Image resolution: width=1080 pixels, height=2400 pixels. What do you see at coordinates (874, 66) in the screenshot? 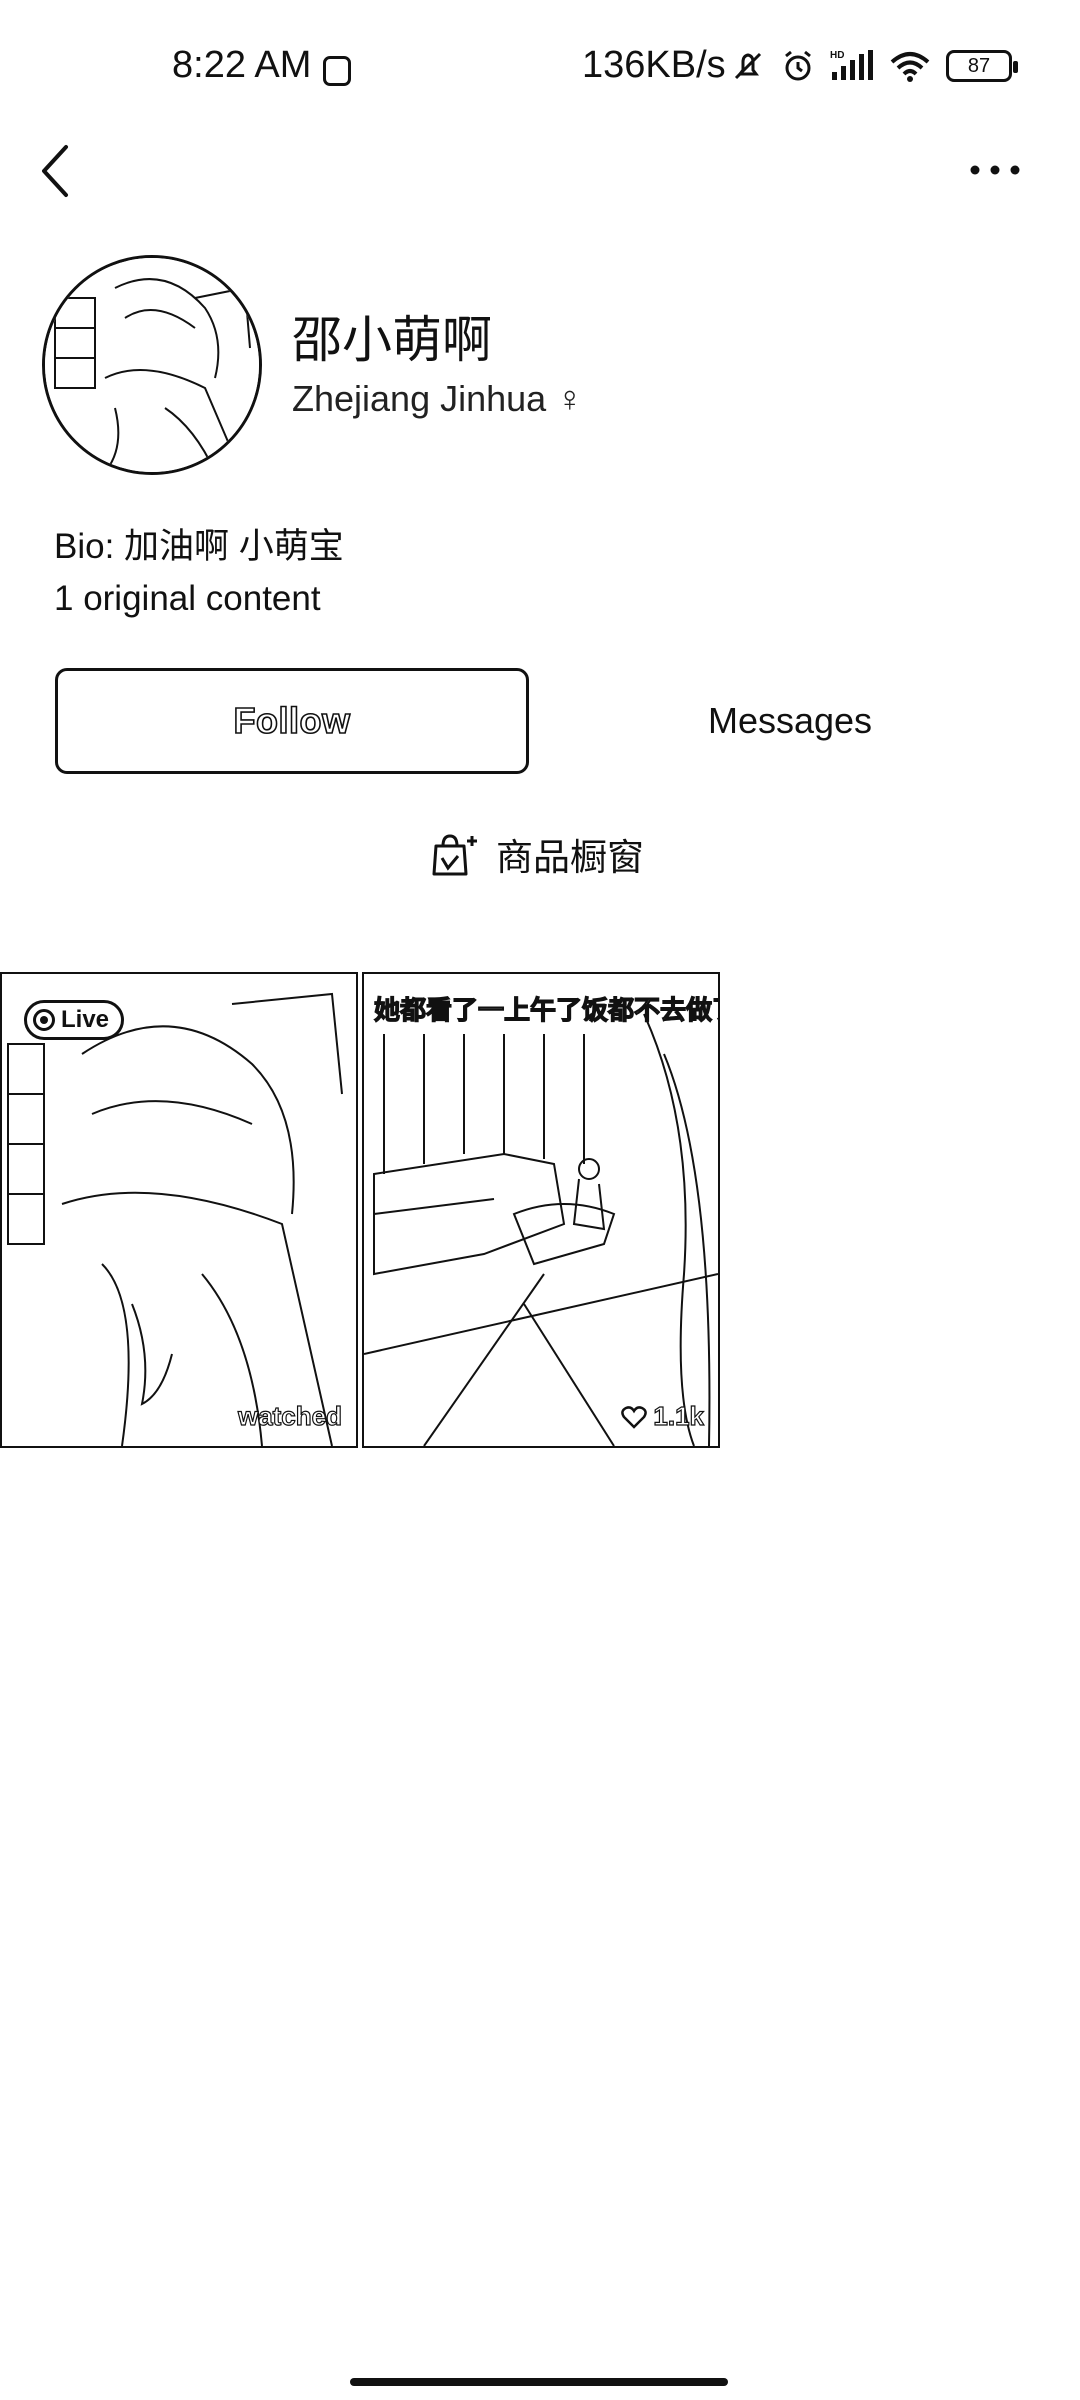
I see `status-icons: HD 87` at bounding box center [874, 66].